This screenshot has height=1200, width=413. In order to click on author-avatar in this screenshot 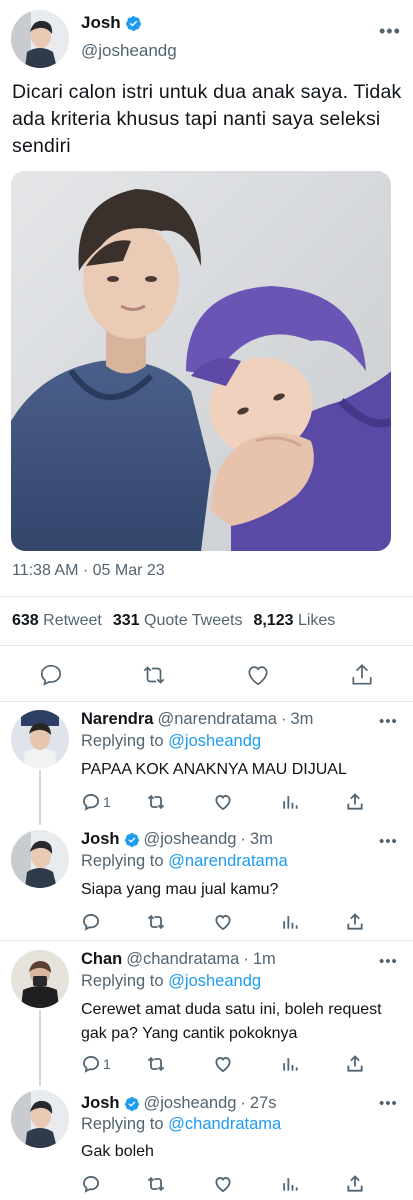, I will do `click(40, 39)`.